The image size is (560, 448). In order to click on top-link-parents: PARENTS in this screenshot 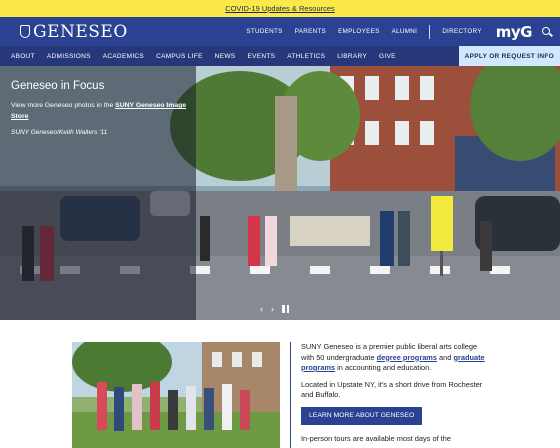, I will do `click(310, 31)`.